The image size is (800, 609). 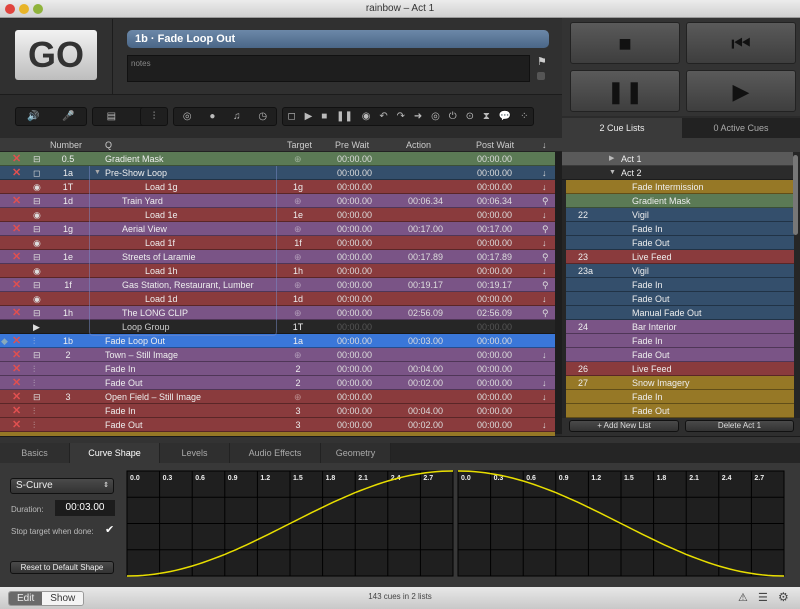 I want to click on cue-table-scrollbar, so click(x=558, y=293).